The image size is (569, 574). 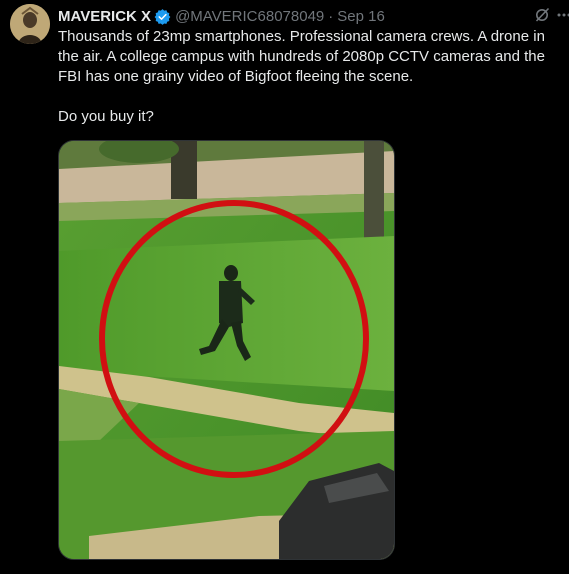 I want to click on author-avatar, so click(x=30, y=24).